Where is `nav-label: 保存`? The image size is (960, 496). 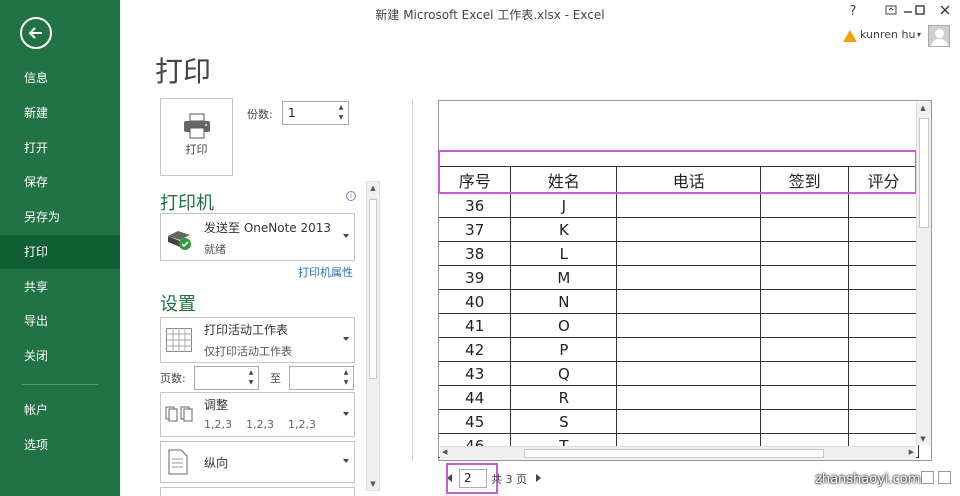 nav-label: 保存 is located at coordinates (36, 182).